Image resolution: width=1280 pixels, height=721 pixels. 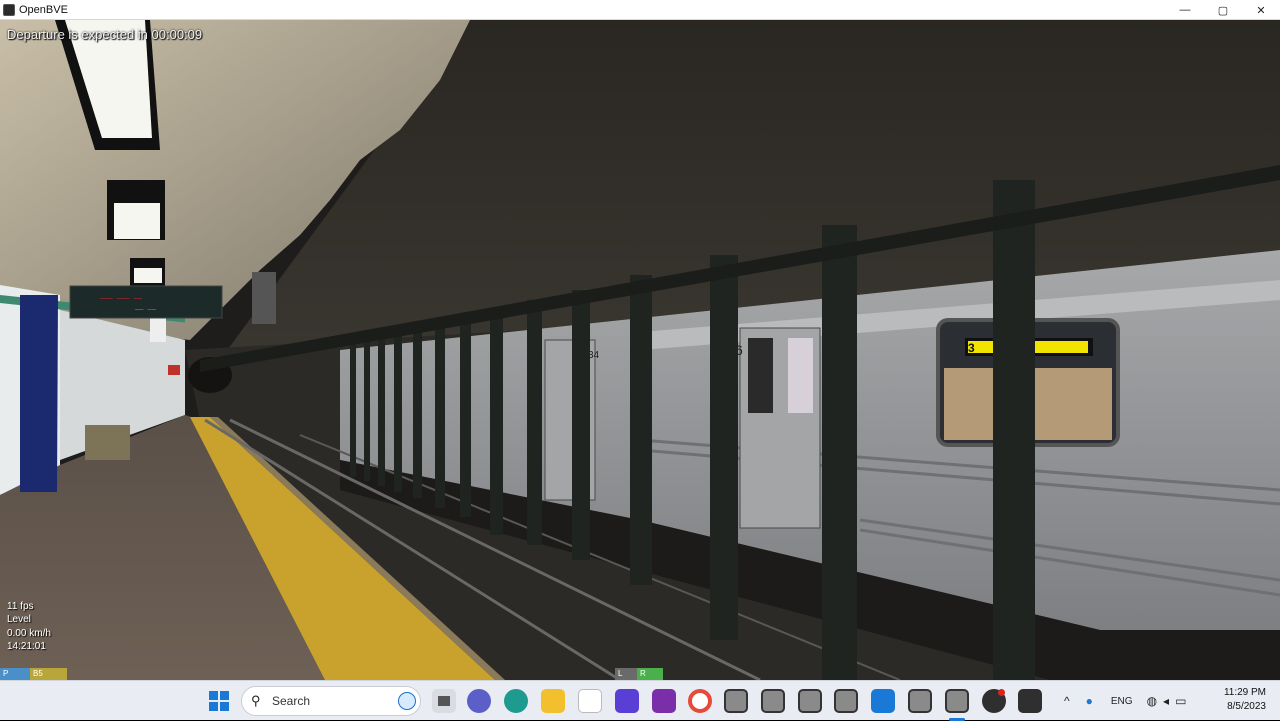 What do you see at coordinates (256, 700) in the screenshot?
I see `search-icon: ⚲` at bounding box center [256, 700].